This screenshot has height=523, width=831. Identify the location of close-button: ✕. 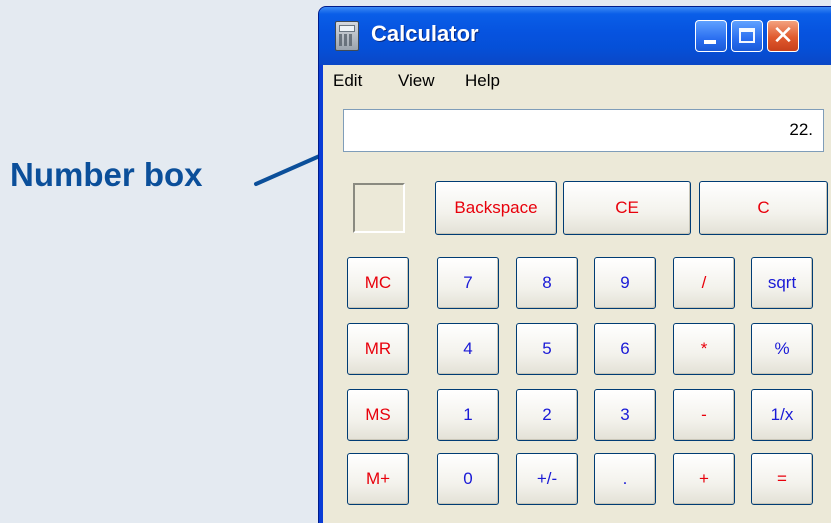
(783, 36).